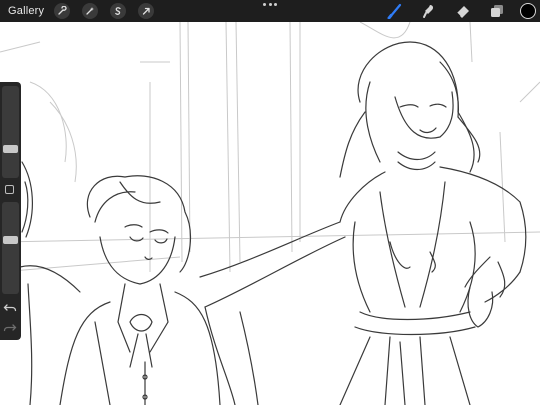 The image size is (540, 410). Describe the element at coordinates (270, 4) in the screenshot. I see `more-options-icon` at that location.